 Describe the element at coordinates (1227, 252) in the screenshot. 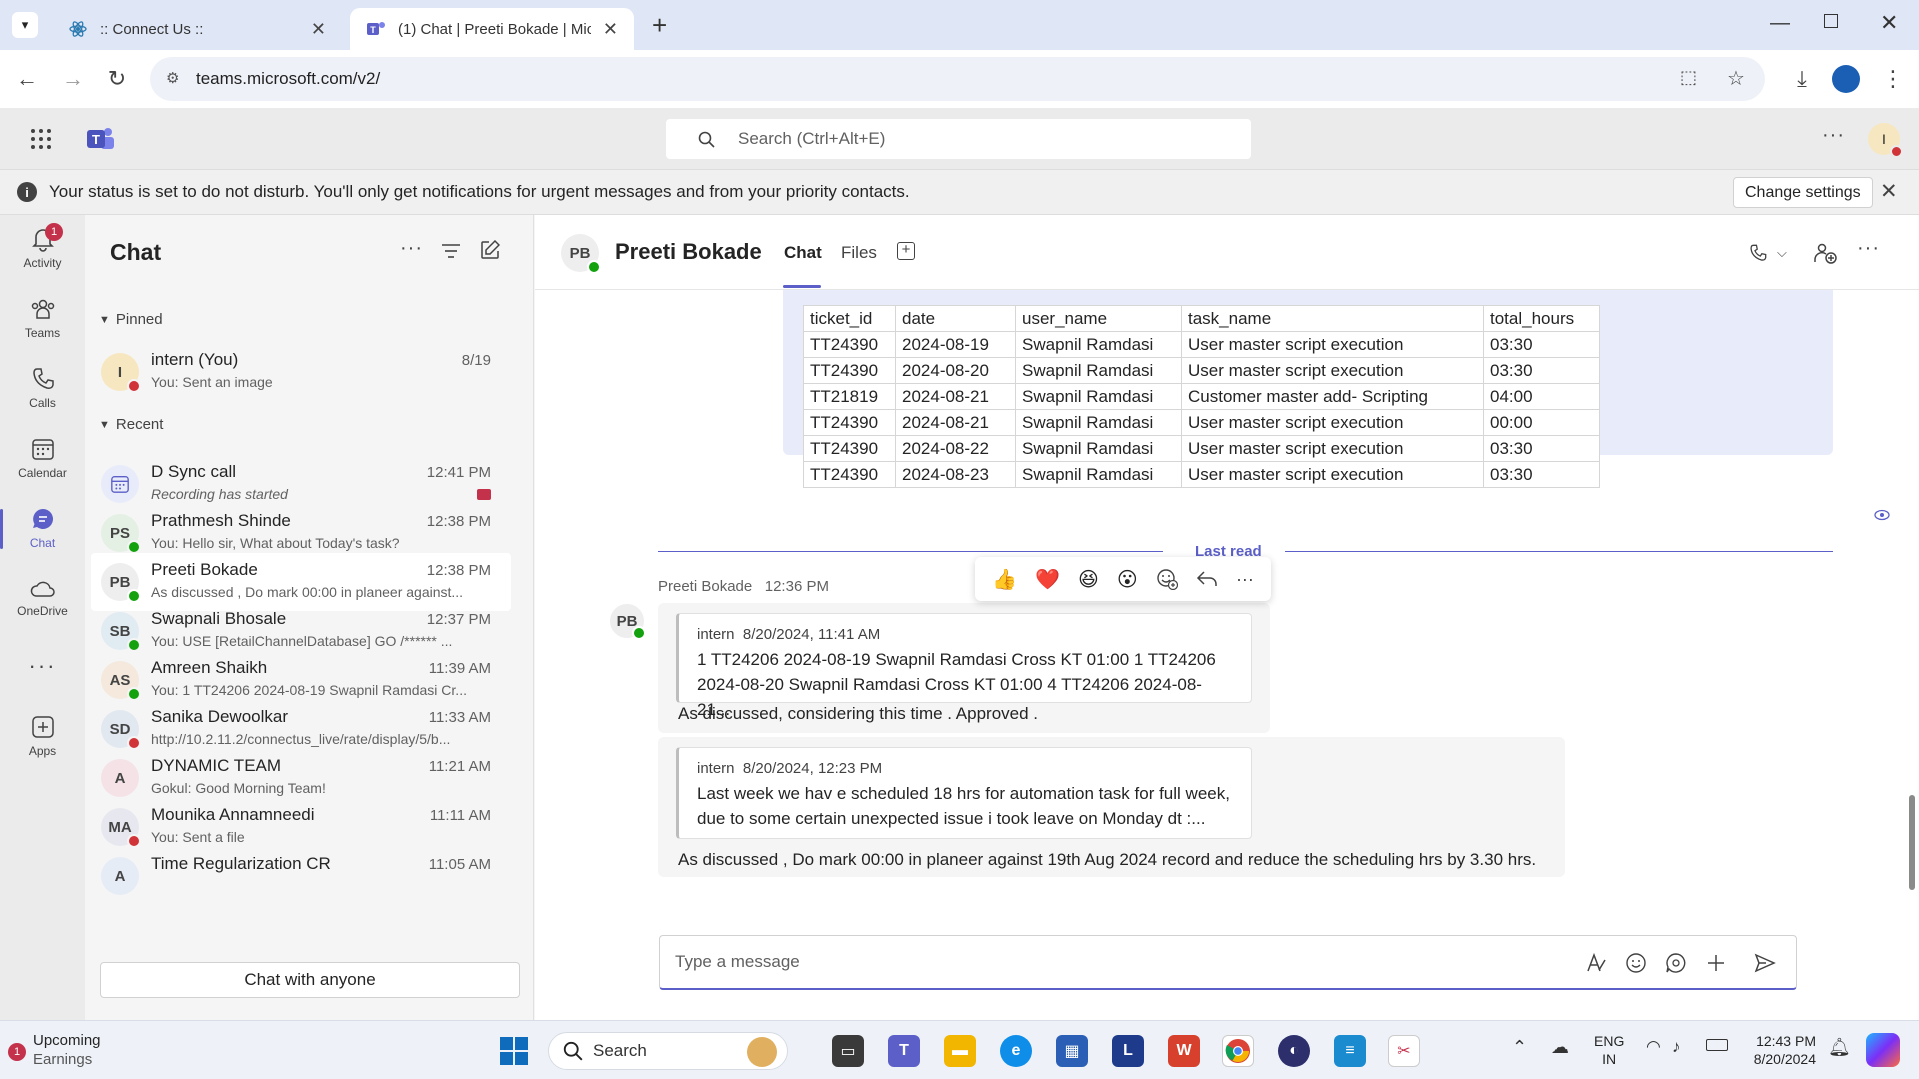

I see `conversation-header: PB Preeti Bokade Chat Files + ⌵ ···` at that location.